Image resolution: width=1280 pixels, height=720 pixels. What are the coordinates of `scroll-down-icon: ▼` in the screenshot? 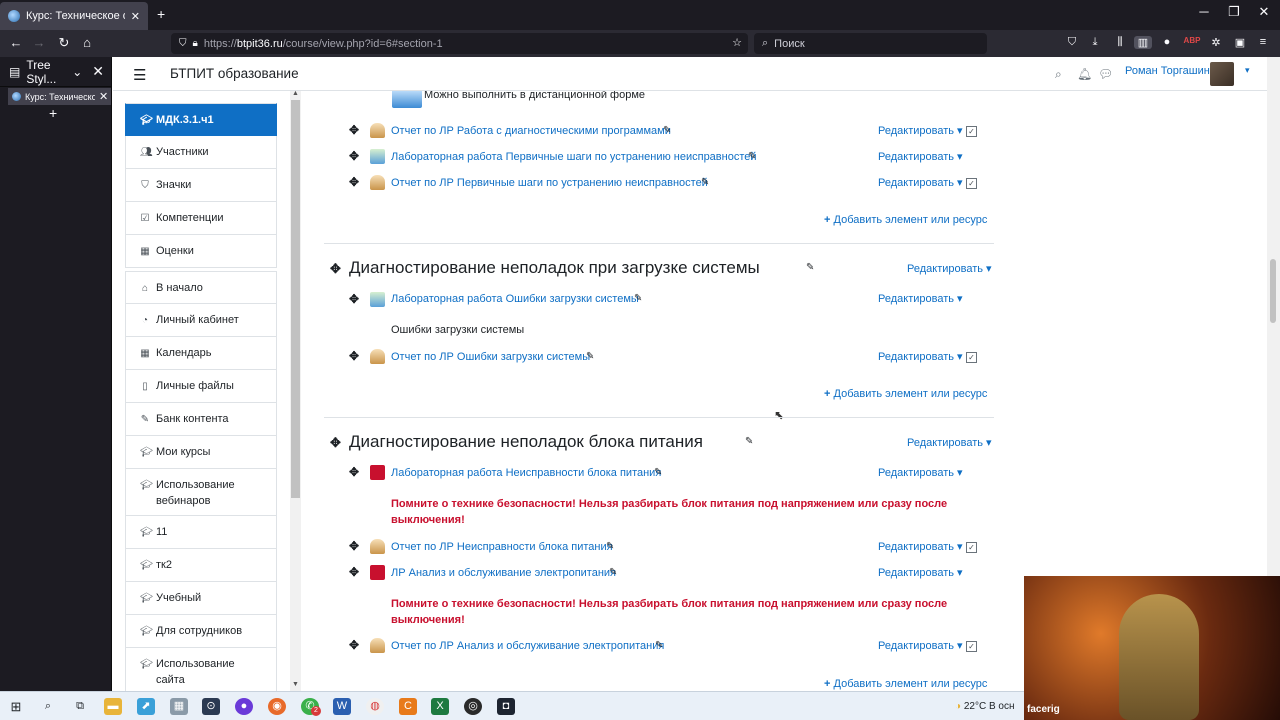 It's located at (295, 684).